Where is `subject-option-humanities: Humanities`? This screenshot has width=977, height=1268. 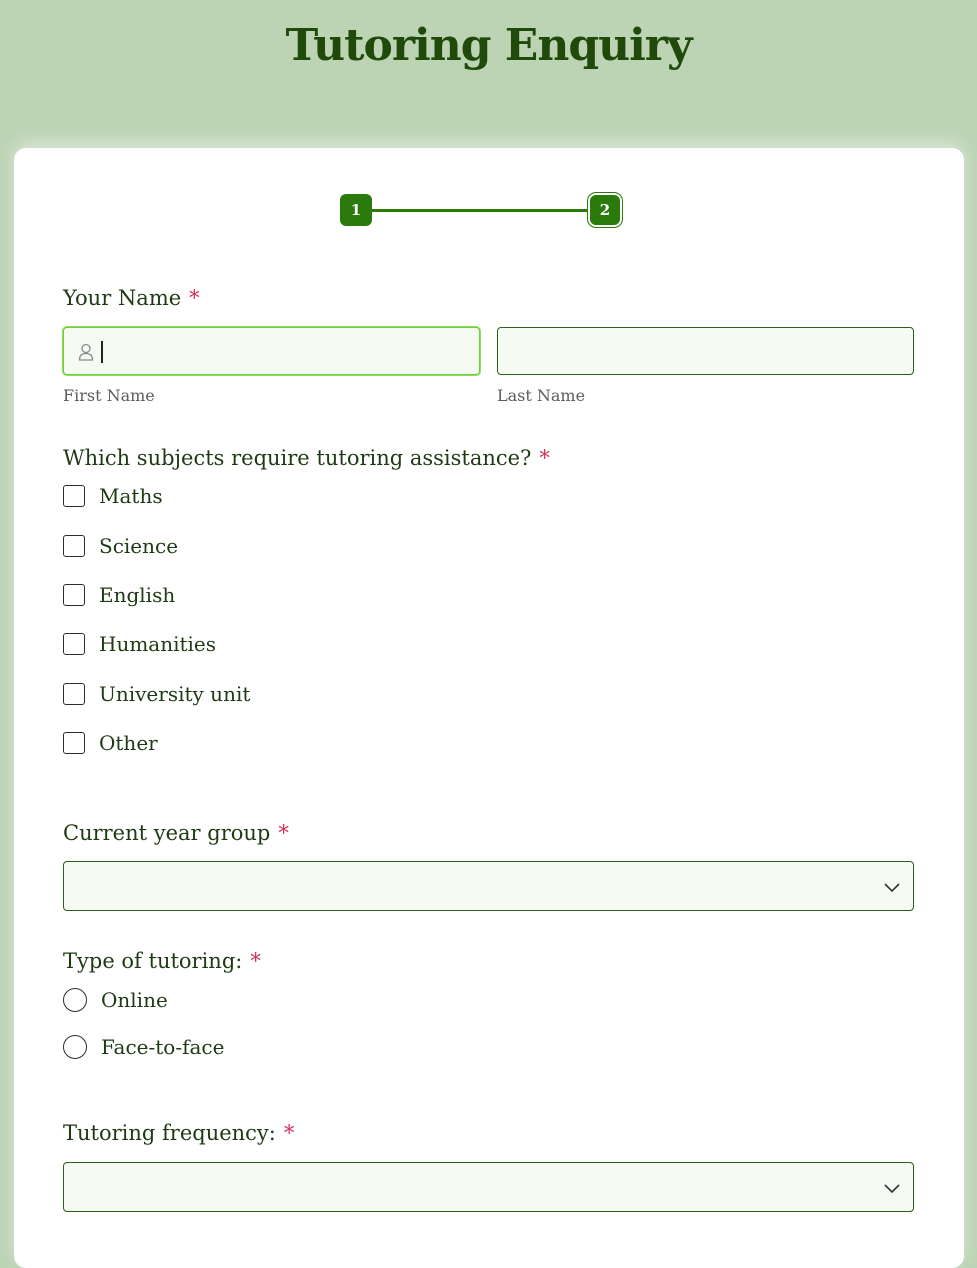 subject-option-humanities: Humanities is located at coordinates (139, 644).